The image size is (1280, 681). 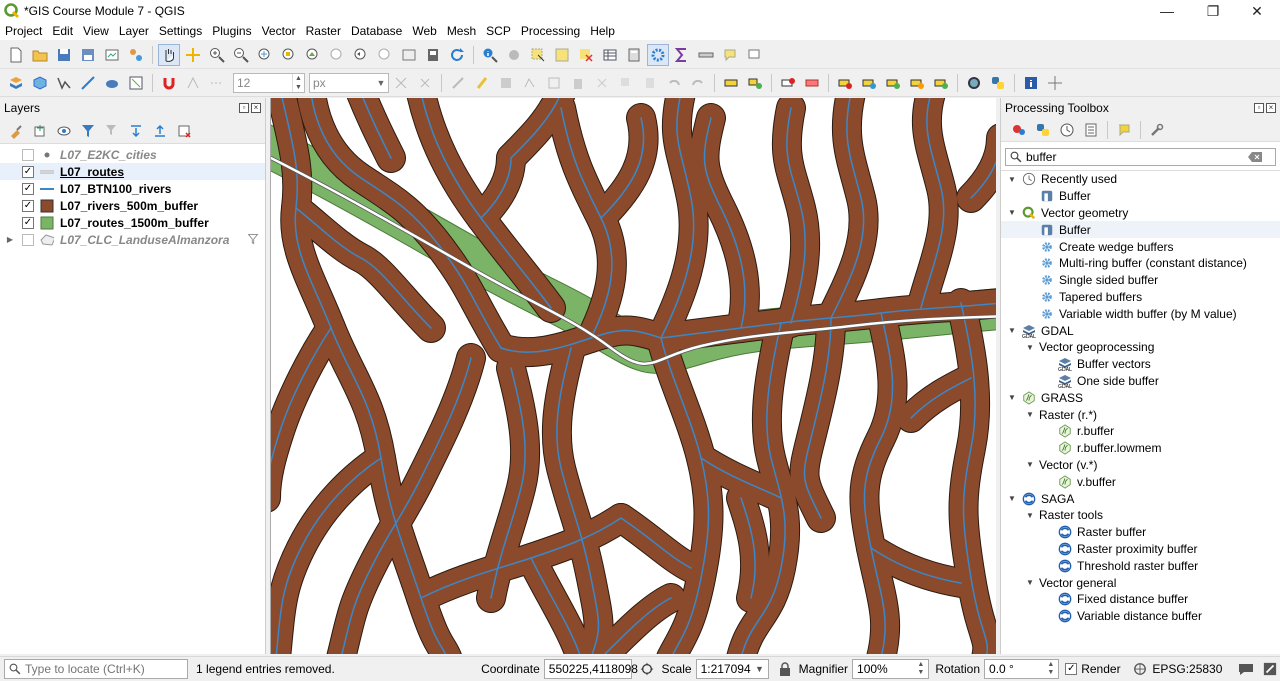 I want to click on field-calculator-icon, so click(x=634, y=55).